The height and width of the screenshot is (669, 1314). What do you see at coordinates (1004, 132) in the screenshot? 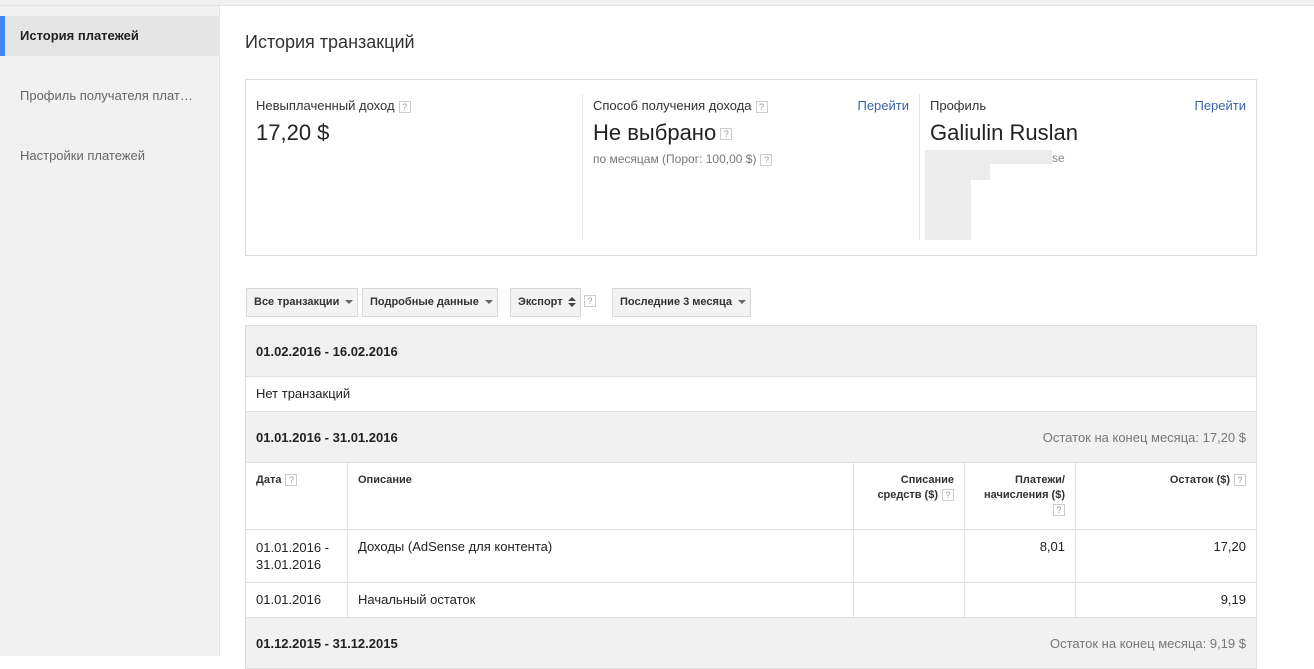
I see `profile-name: Galiulin Ruslan` at bounding box center [1004, 132].